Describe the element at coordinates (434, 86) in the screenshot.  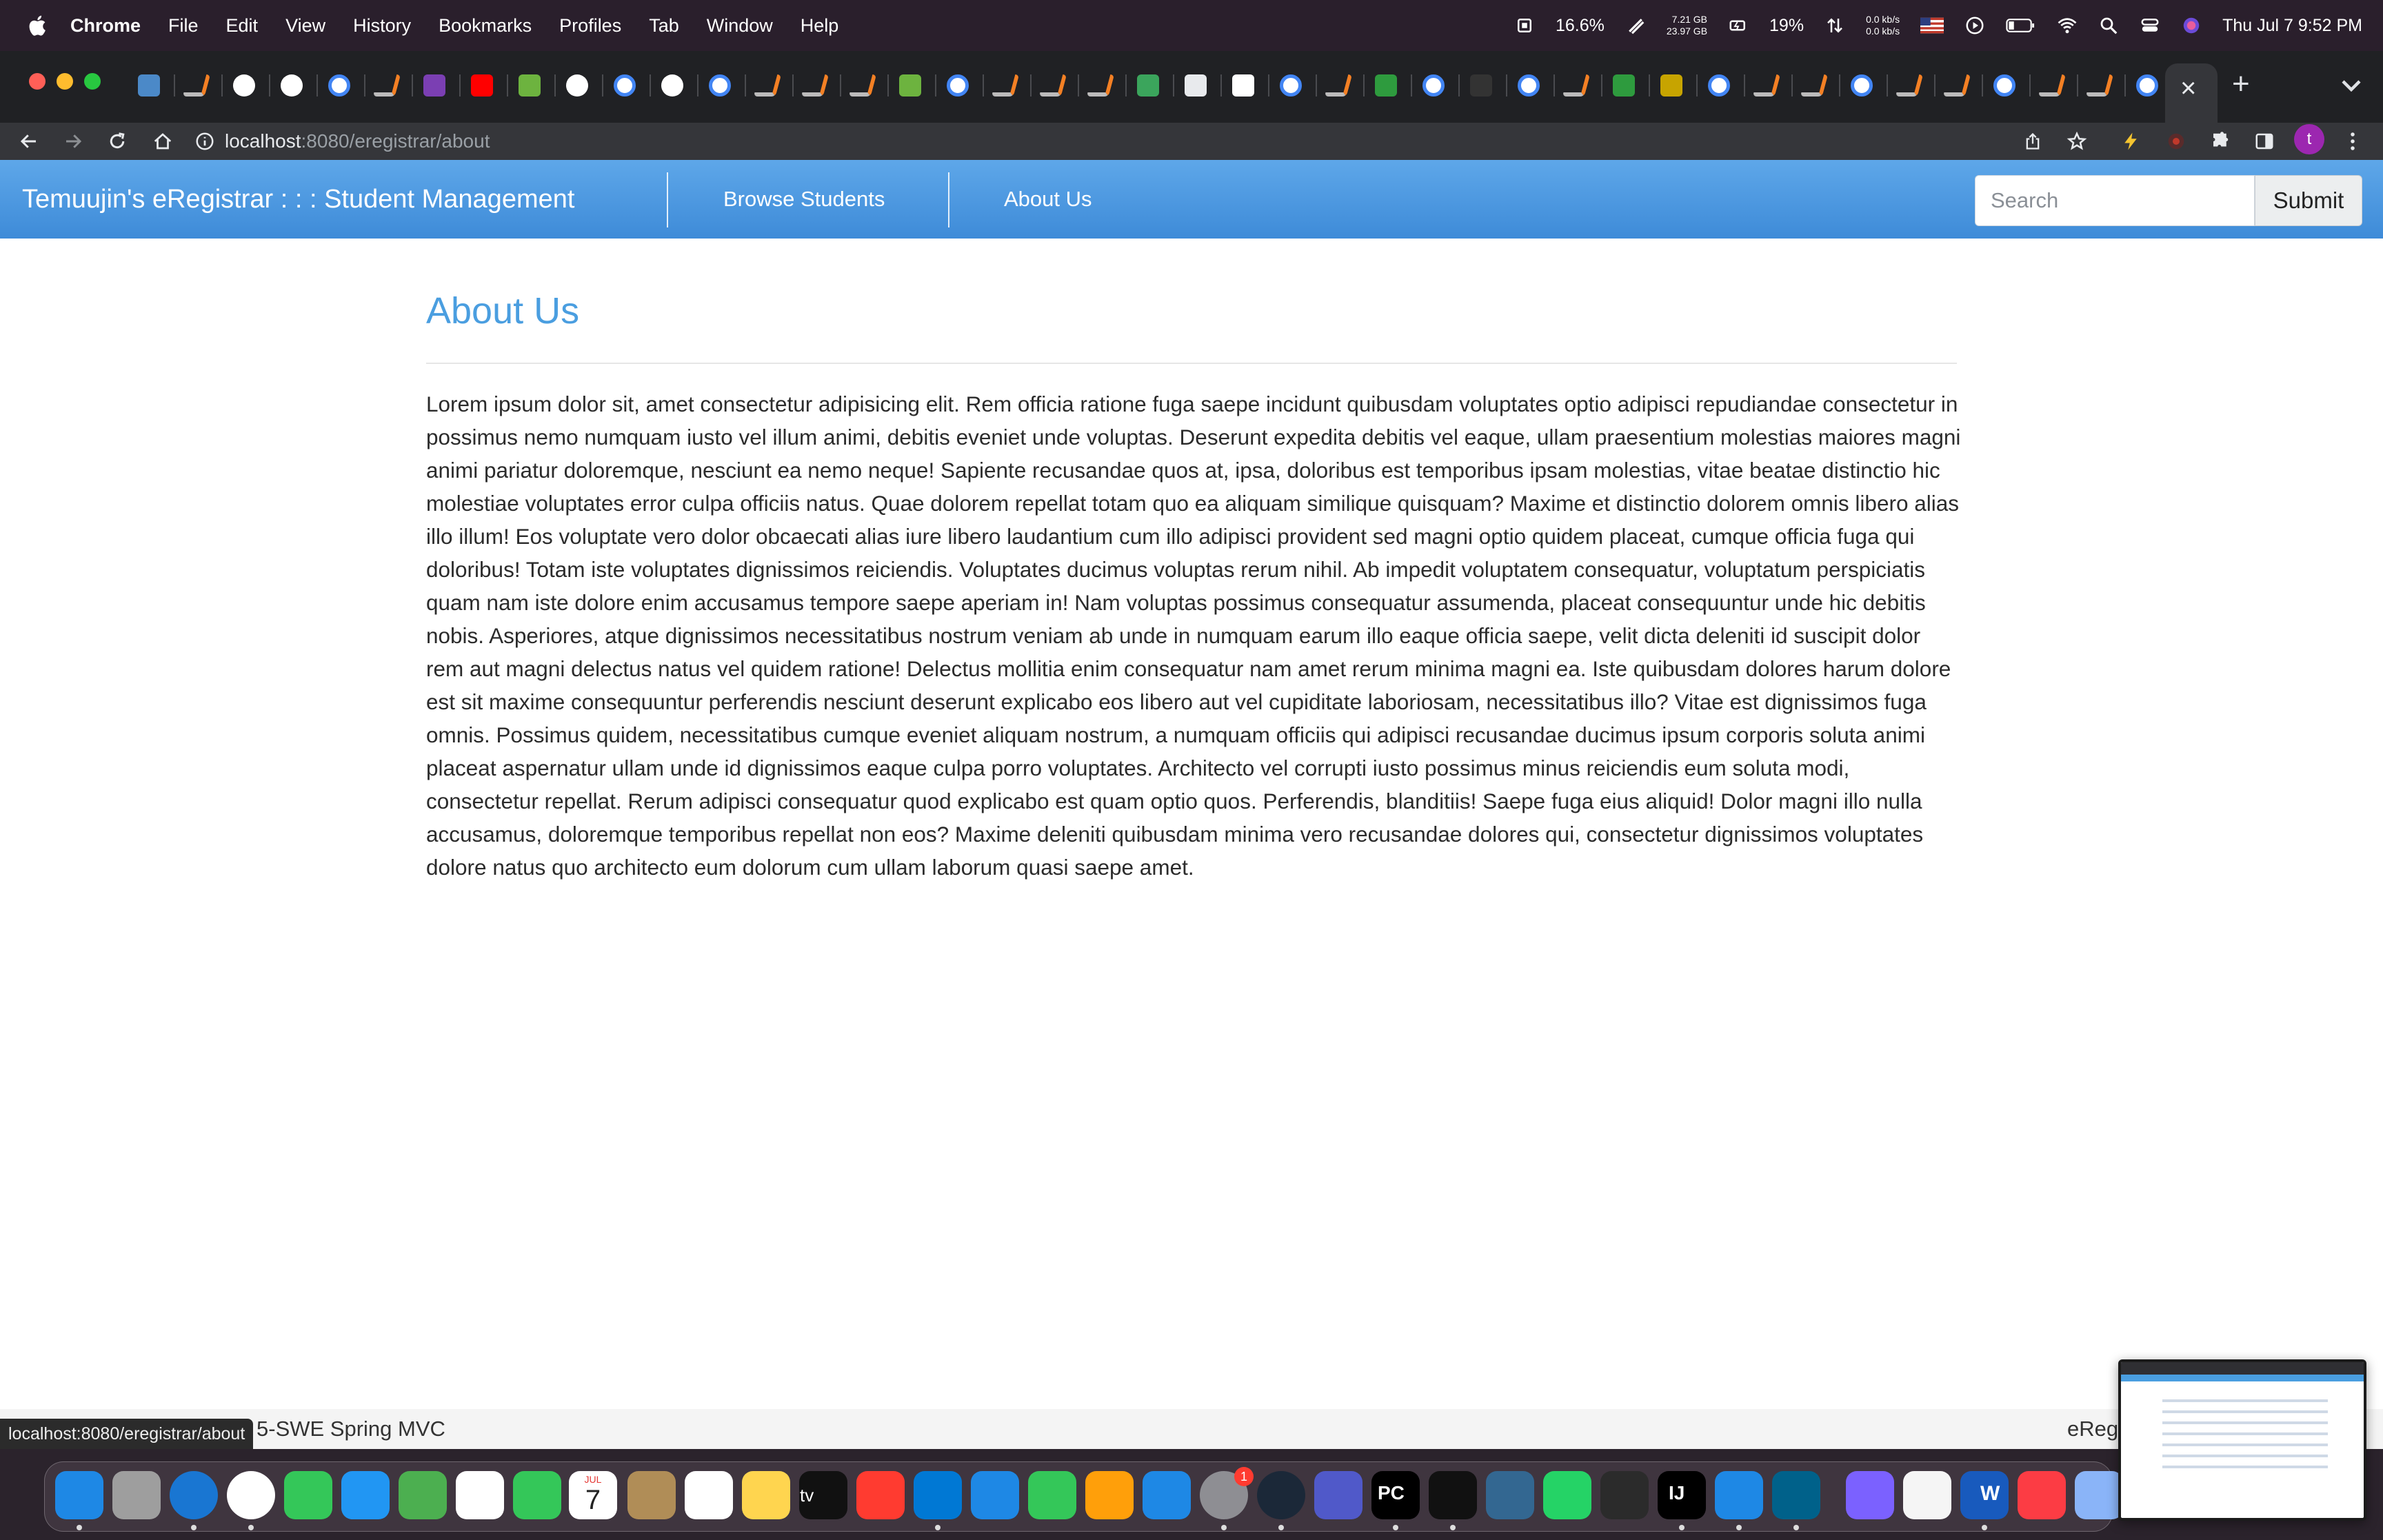
I see `tab-favicon-onenote-icon` at that location.